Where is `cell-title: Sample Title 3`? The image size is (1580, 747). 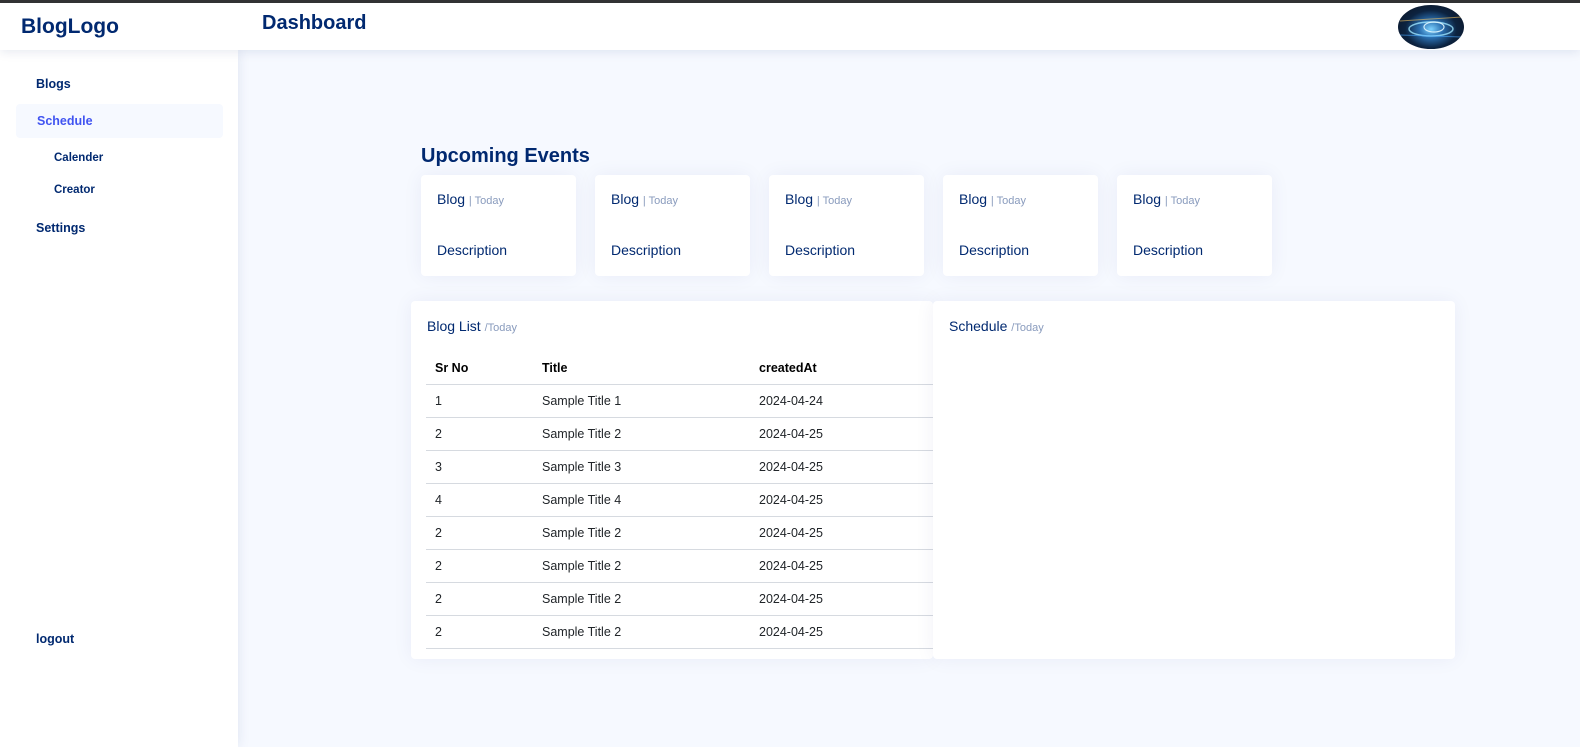 cell-title: Sample Title 3 is located at coordinates (641, 467).